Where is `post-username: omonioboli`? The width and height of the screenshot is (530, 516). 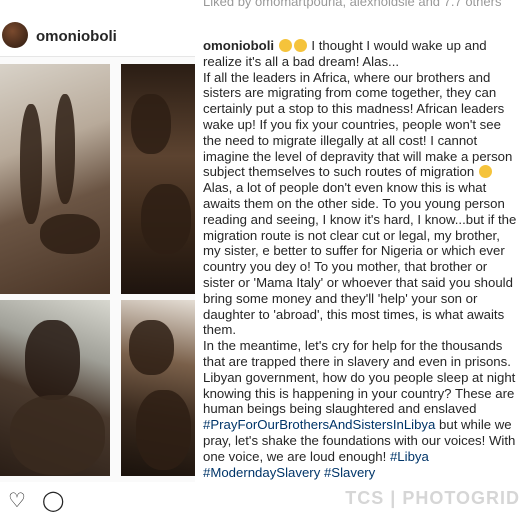
post-username: omonioboli is located at coordinates (76, 36).